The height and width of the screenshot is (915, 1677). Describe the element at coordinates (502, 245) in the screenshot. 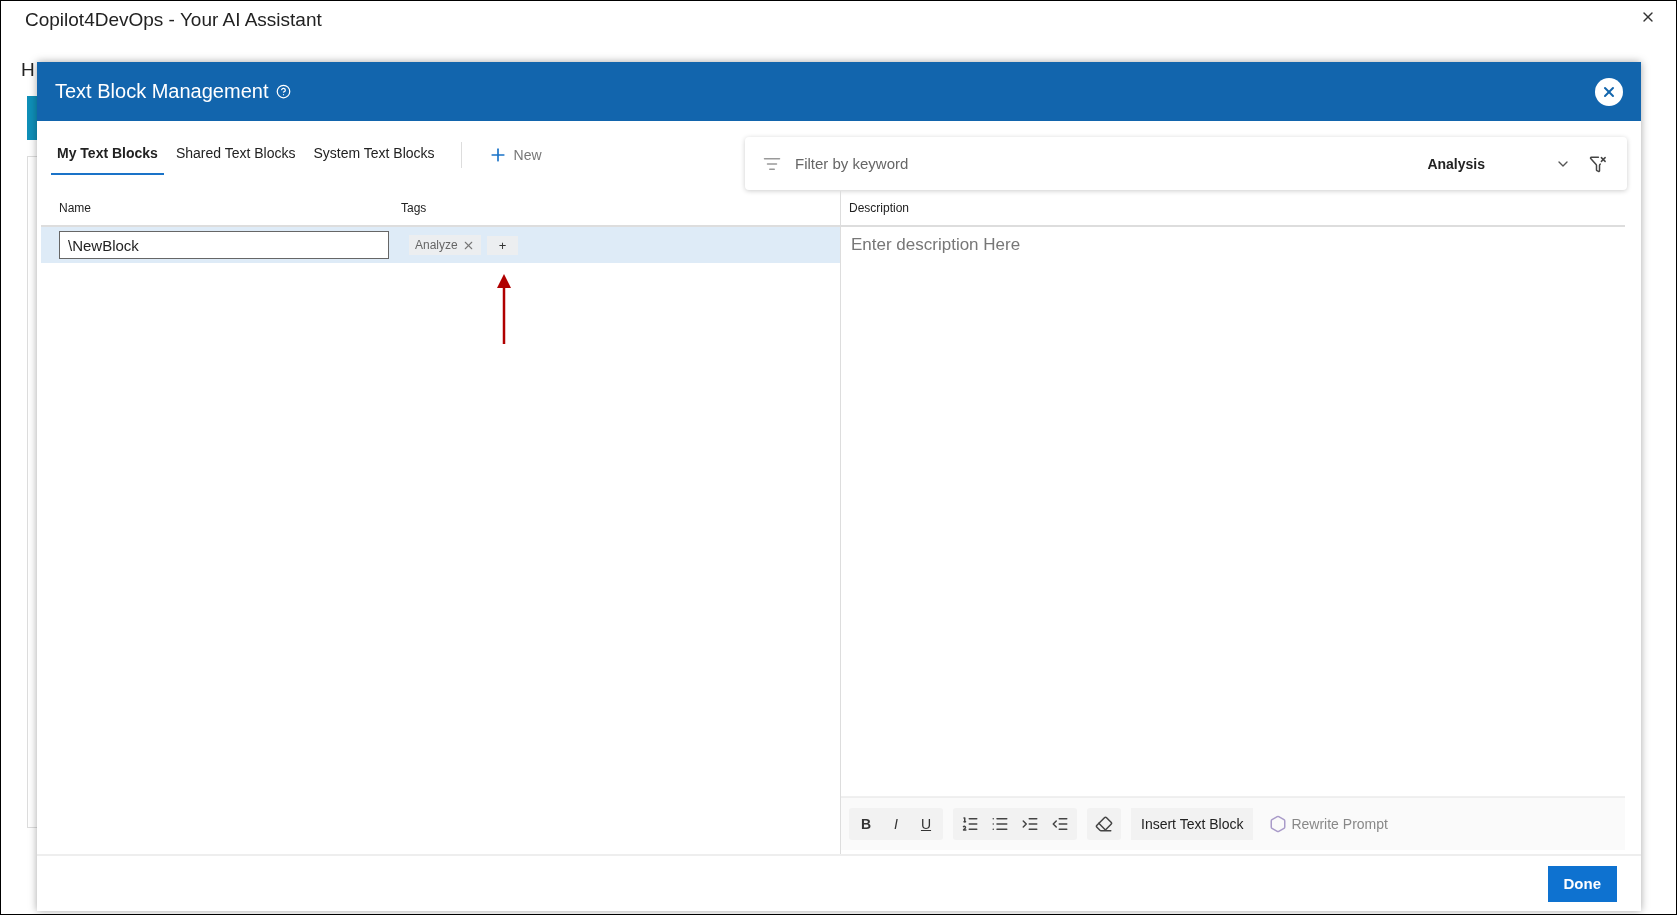

I see `add-tag-button: +` at that location.